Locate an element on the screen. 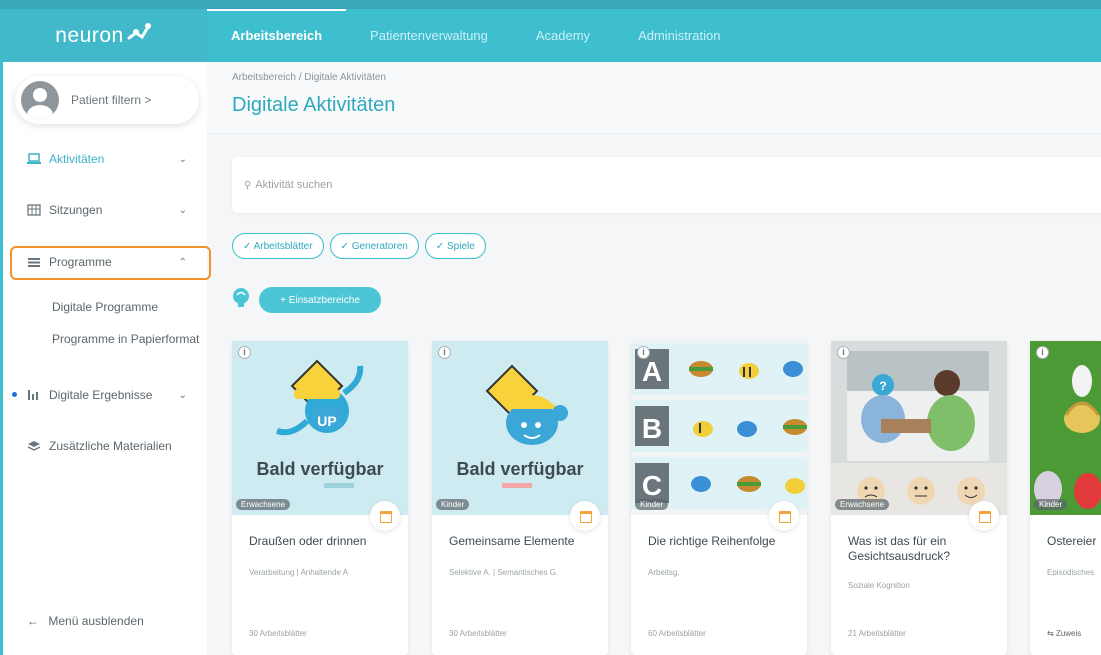  sidebar-item-aktivitaeten: Aktivitäten ⌄ is located at coordinates (112, 159).